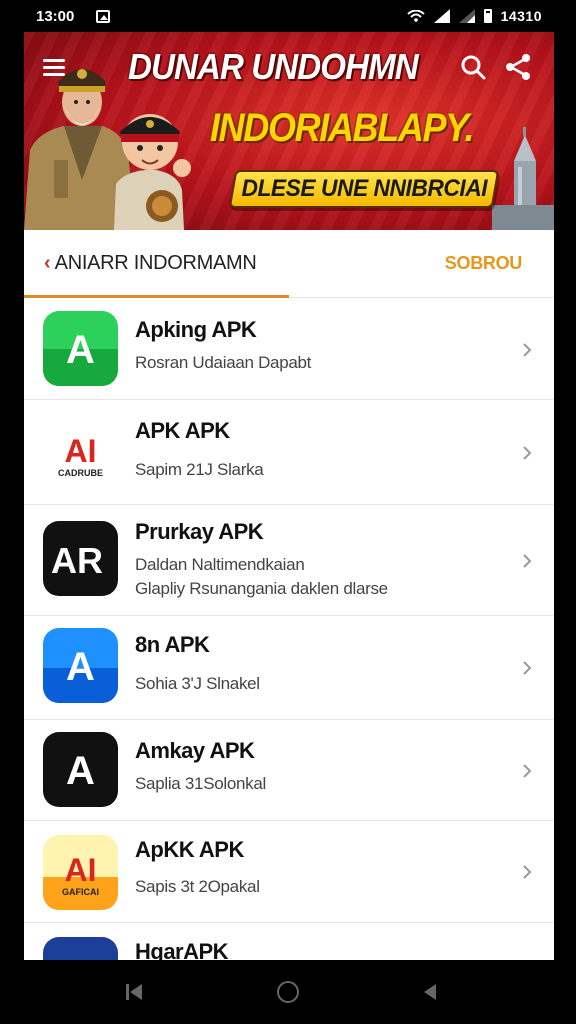  I want to click on black-a-icon: A, so click(80, 769).